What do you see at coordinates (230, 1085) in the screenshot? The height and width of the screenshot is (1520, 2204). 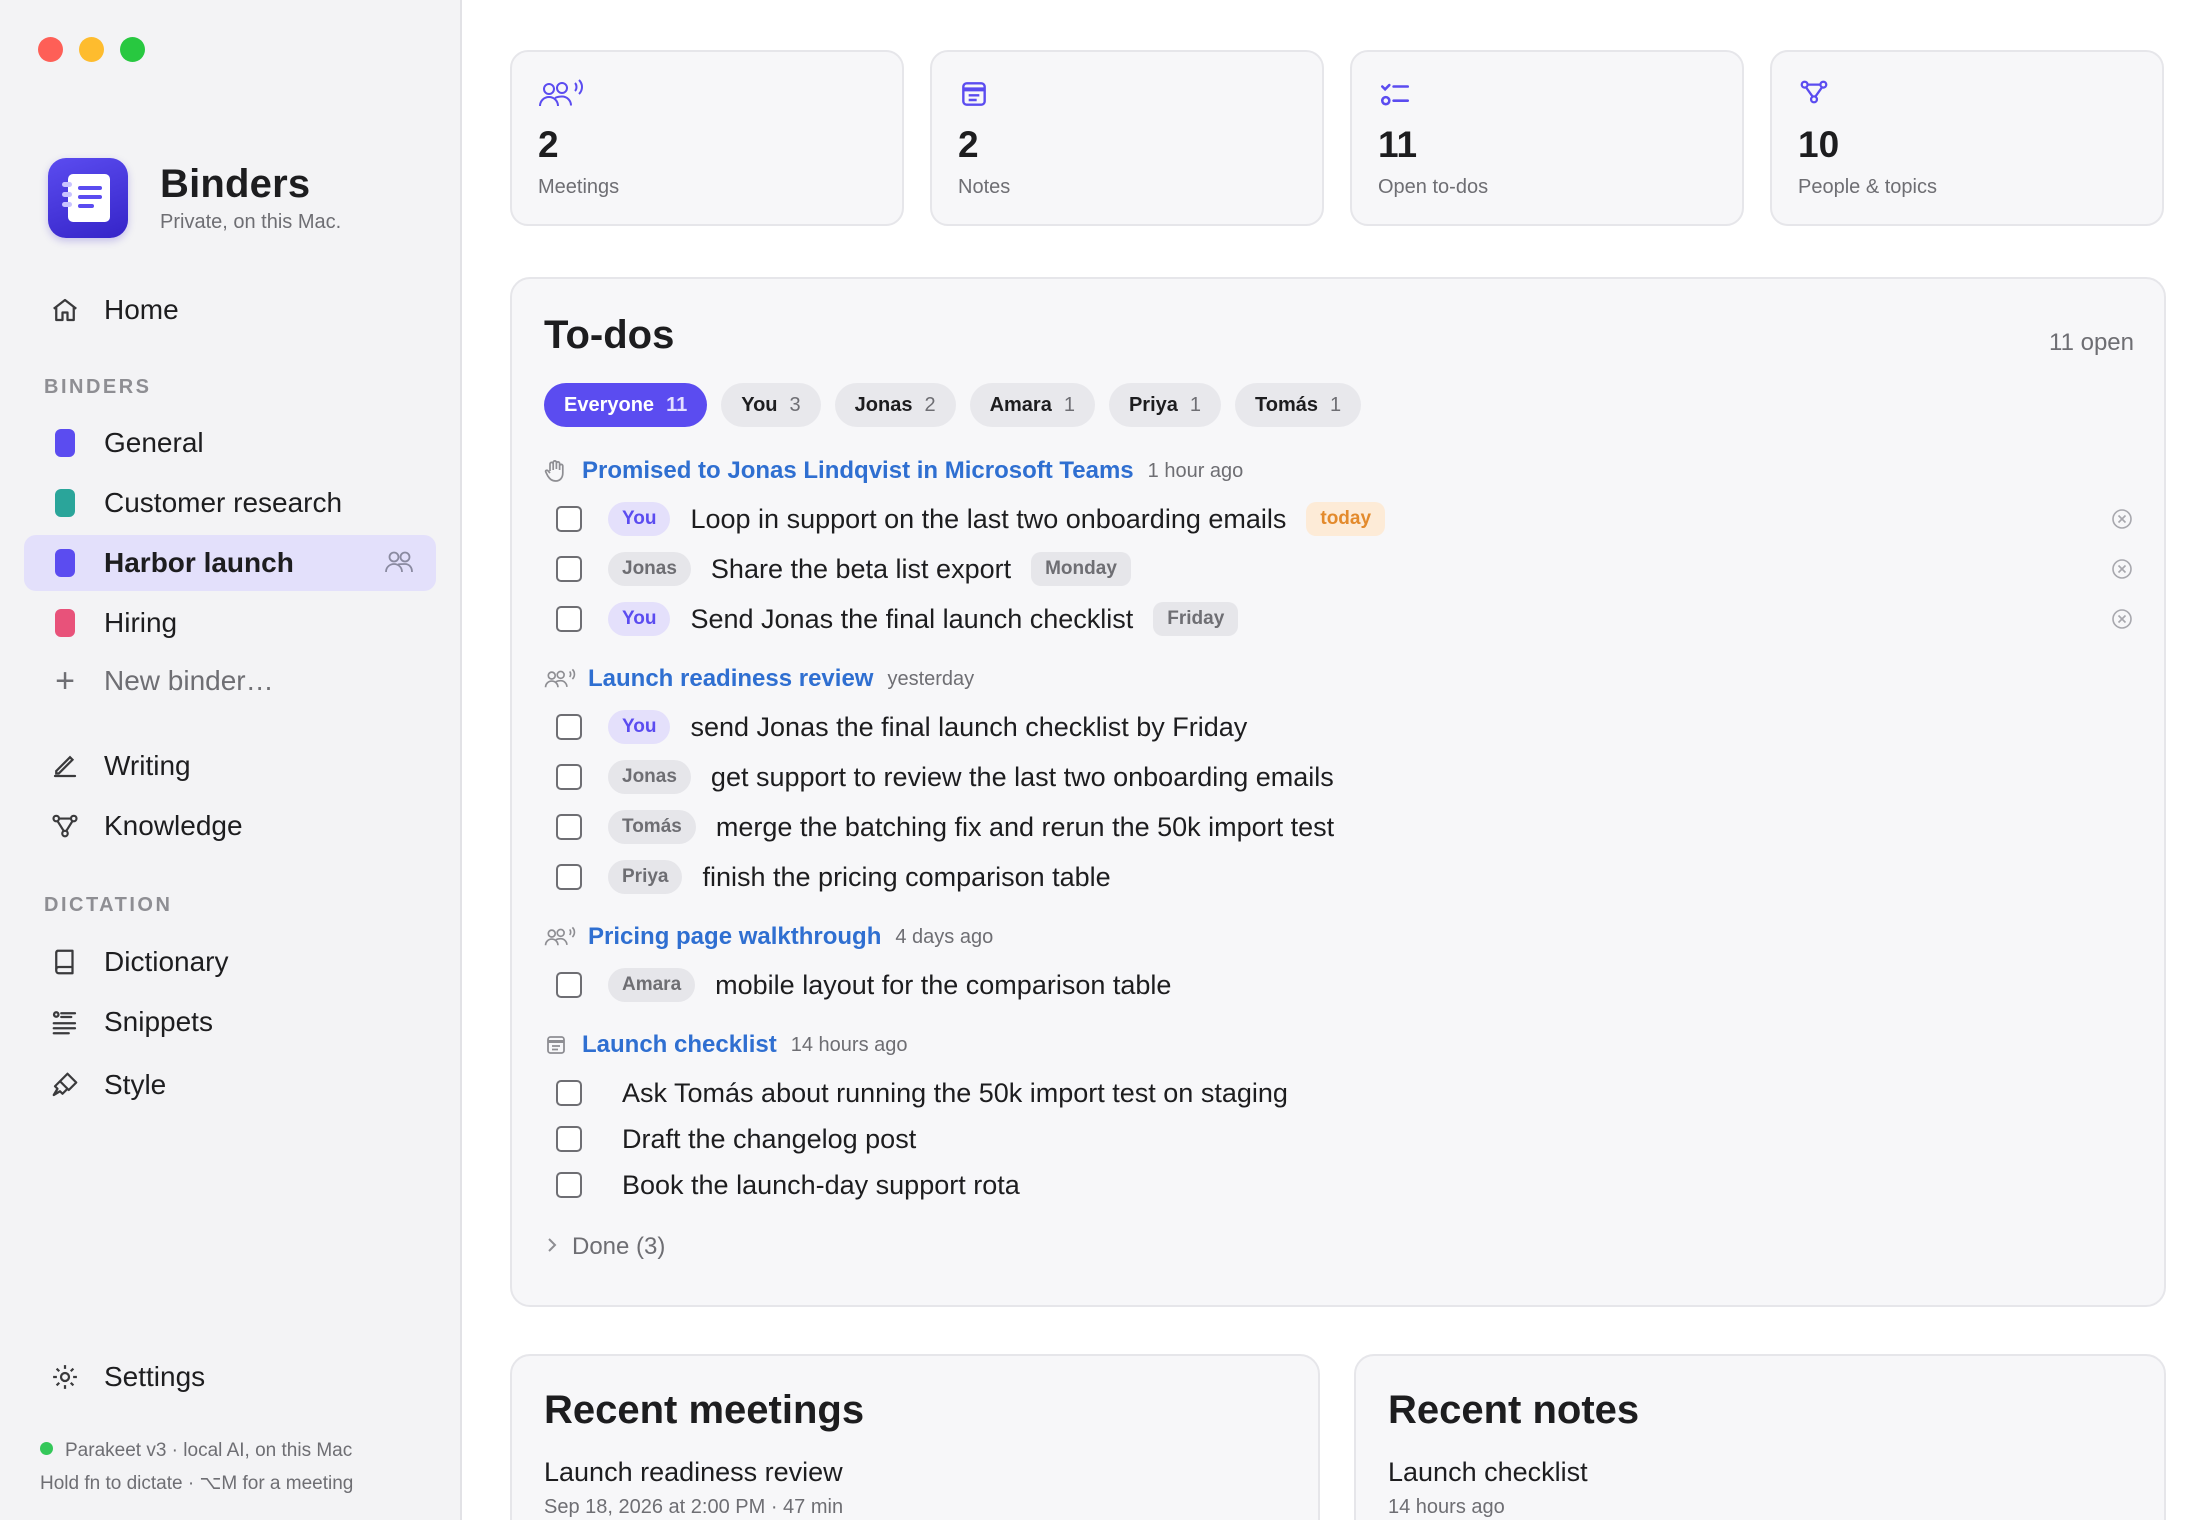 I see `sidebar-item-style: Style` at bounding box center [230, 1085].